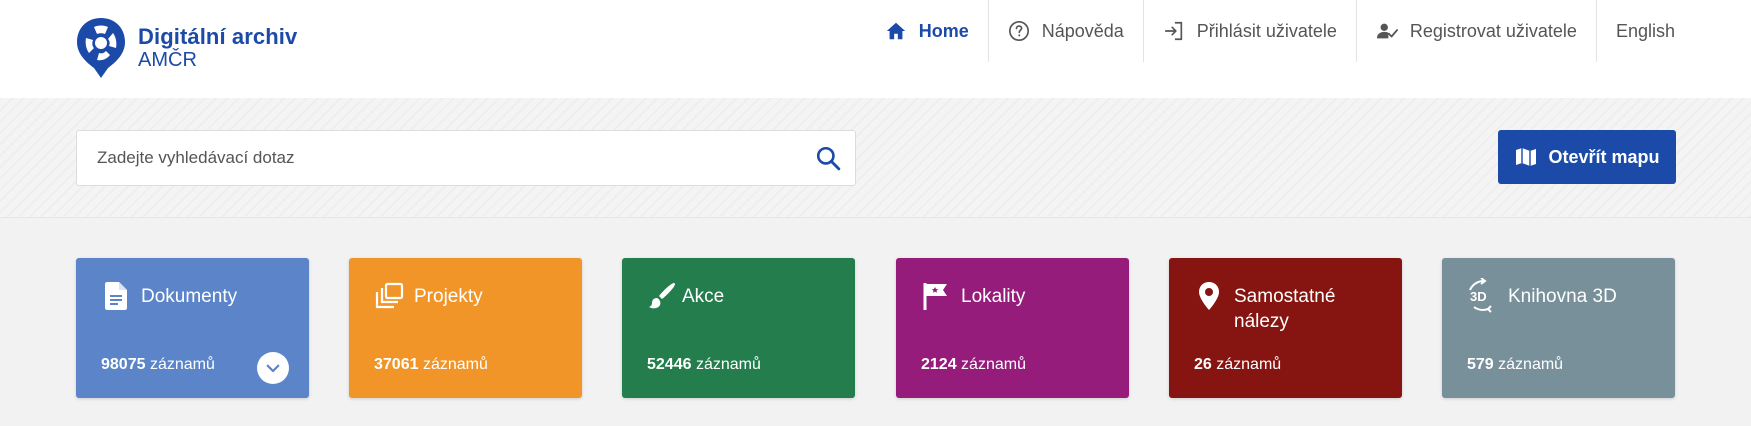  What do you see at coordinates (943, 30) in the screenshot?
I see `nav-home-label: Home` at bounding box center [943, 30].